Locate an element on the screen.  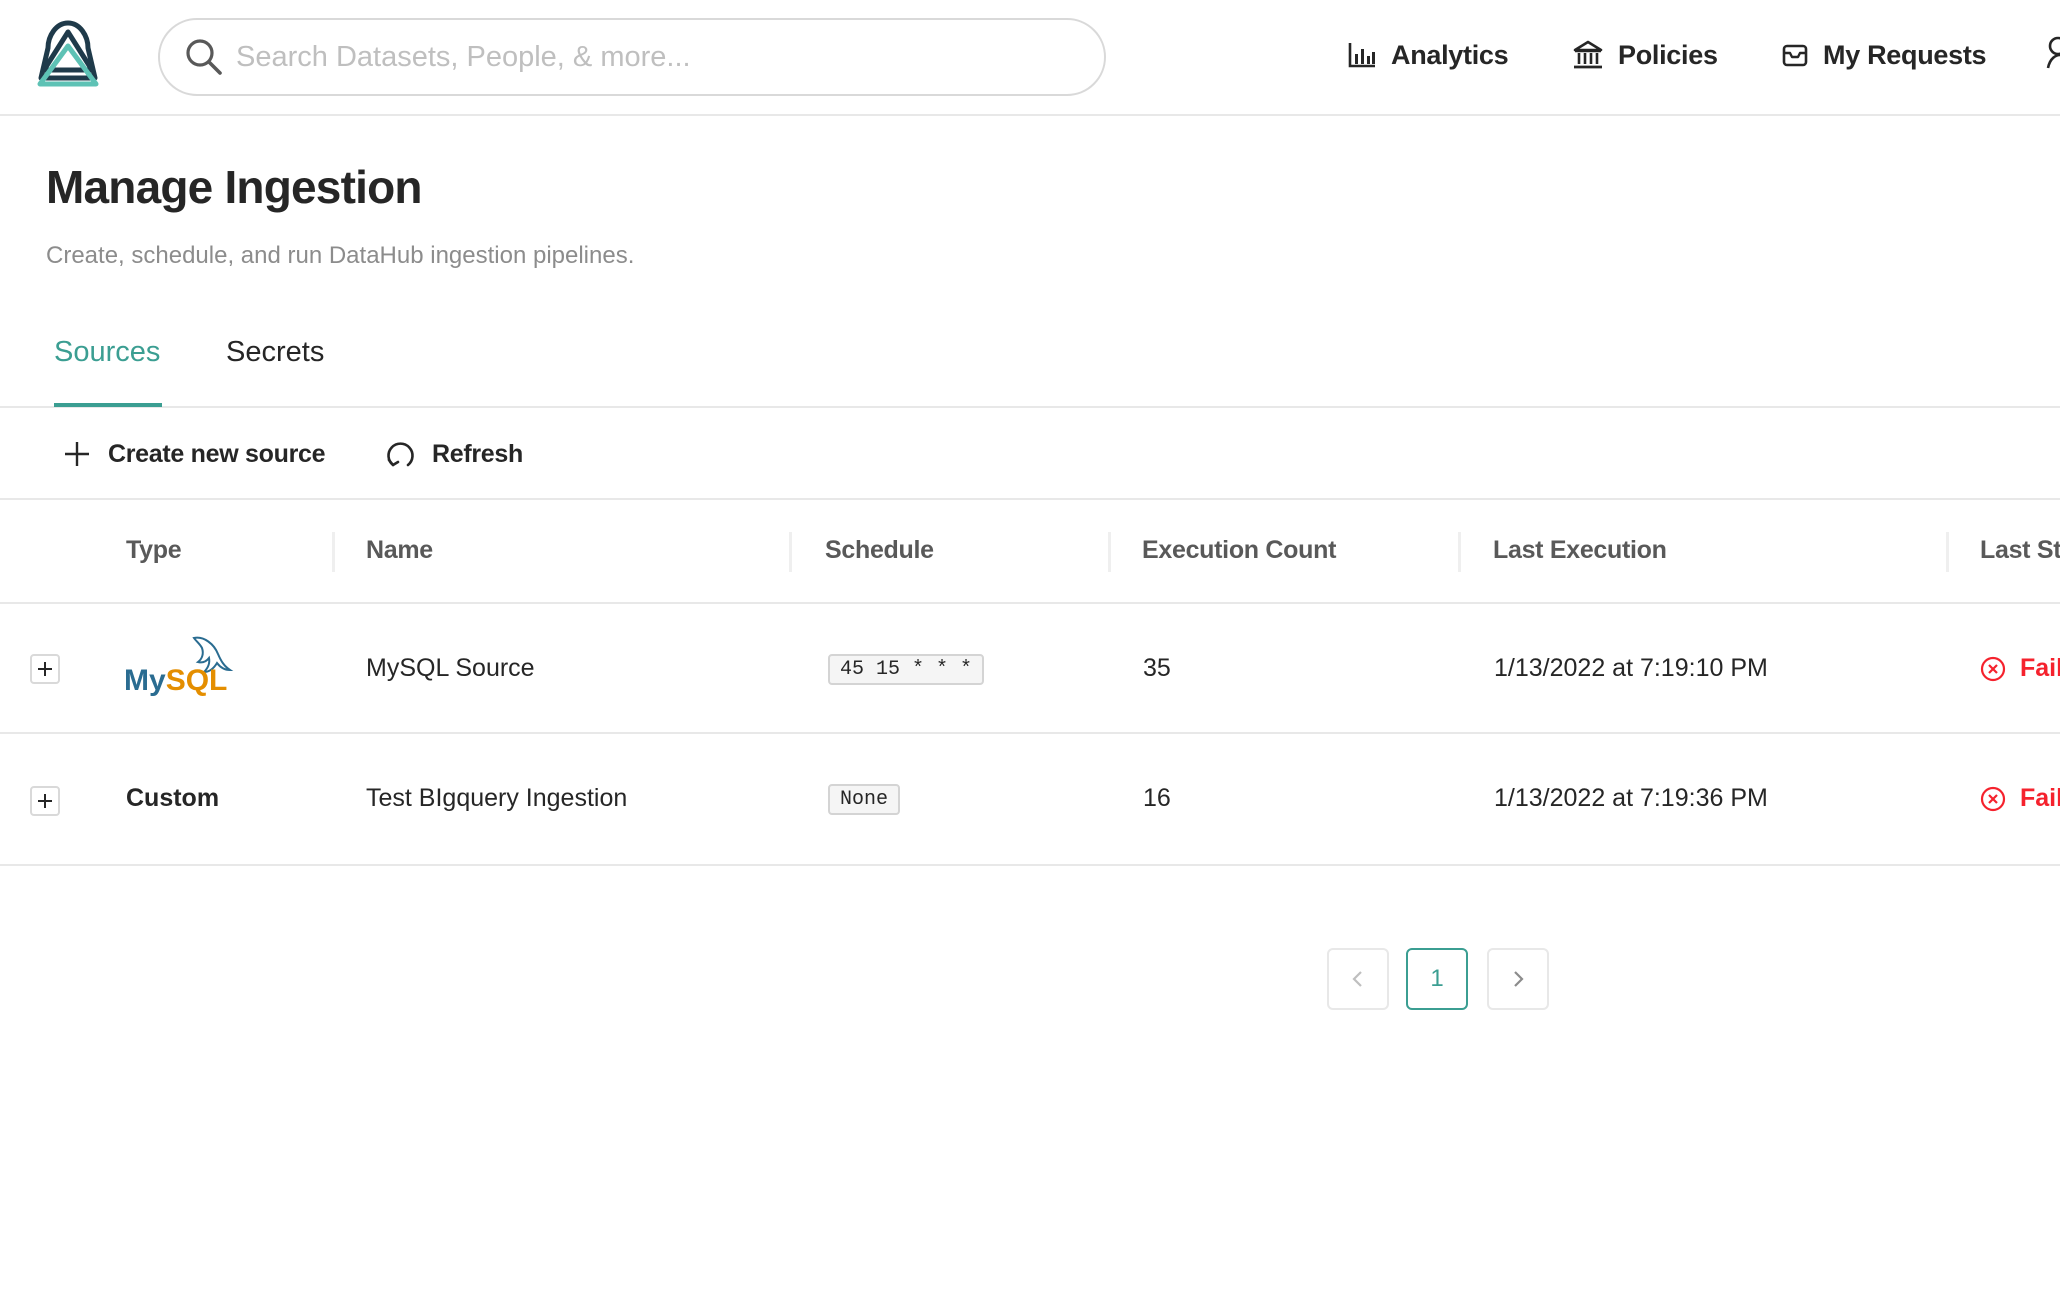
last-execution: 1/13/2022 at 7:19:36 PM is located at coordinates (1631, 798).